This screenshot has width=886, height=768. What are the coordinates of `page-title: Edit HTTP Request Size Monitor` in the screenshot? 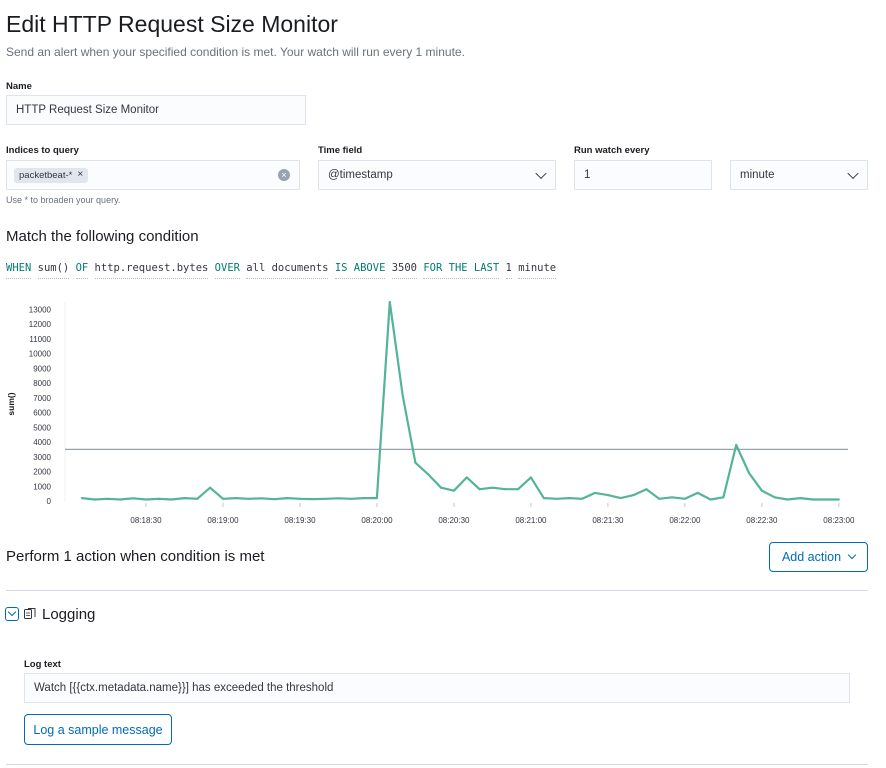 It's located at (172, 24).